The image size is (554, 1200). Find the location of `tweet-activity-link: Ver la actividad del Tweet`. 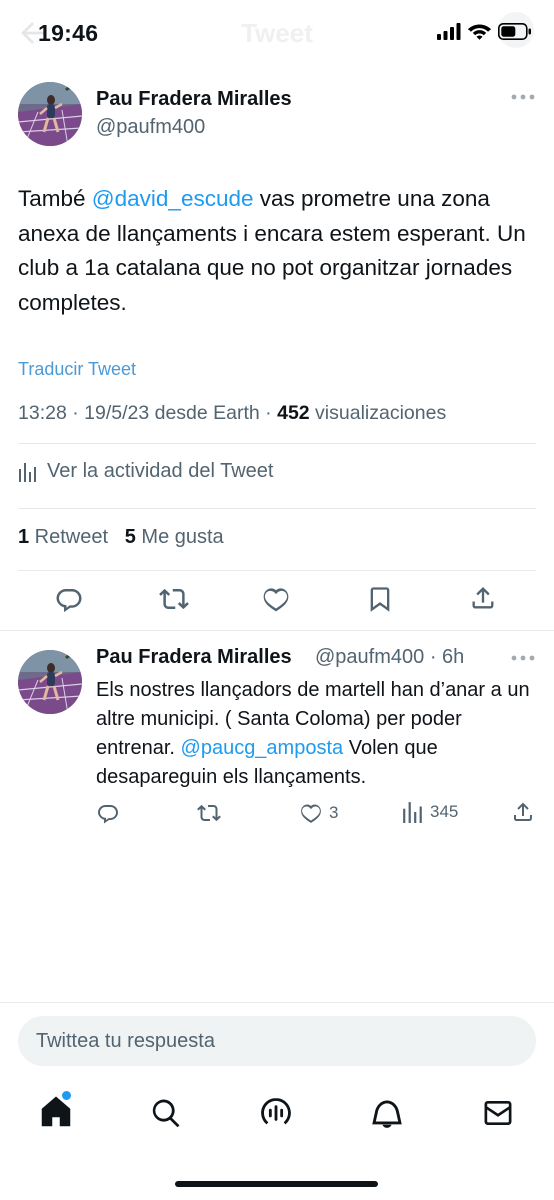

tweet-activity-link: Ver la actividad del Tweet is located at coordinates (145, 471).